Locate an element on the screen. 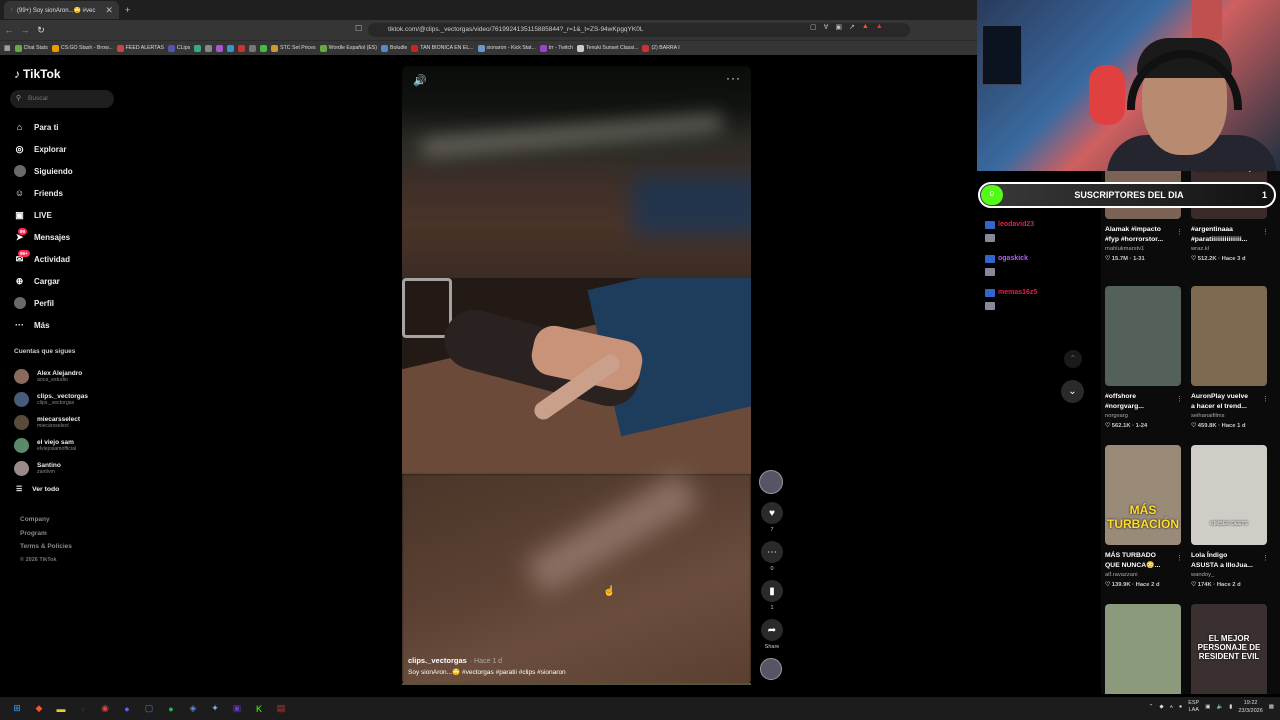  more-options-icon: ··· is located at coordinates (733, 78).